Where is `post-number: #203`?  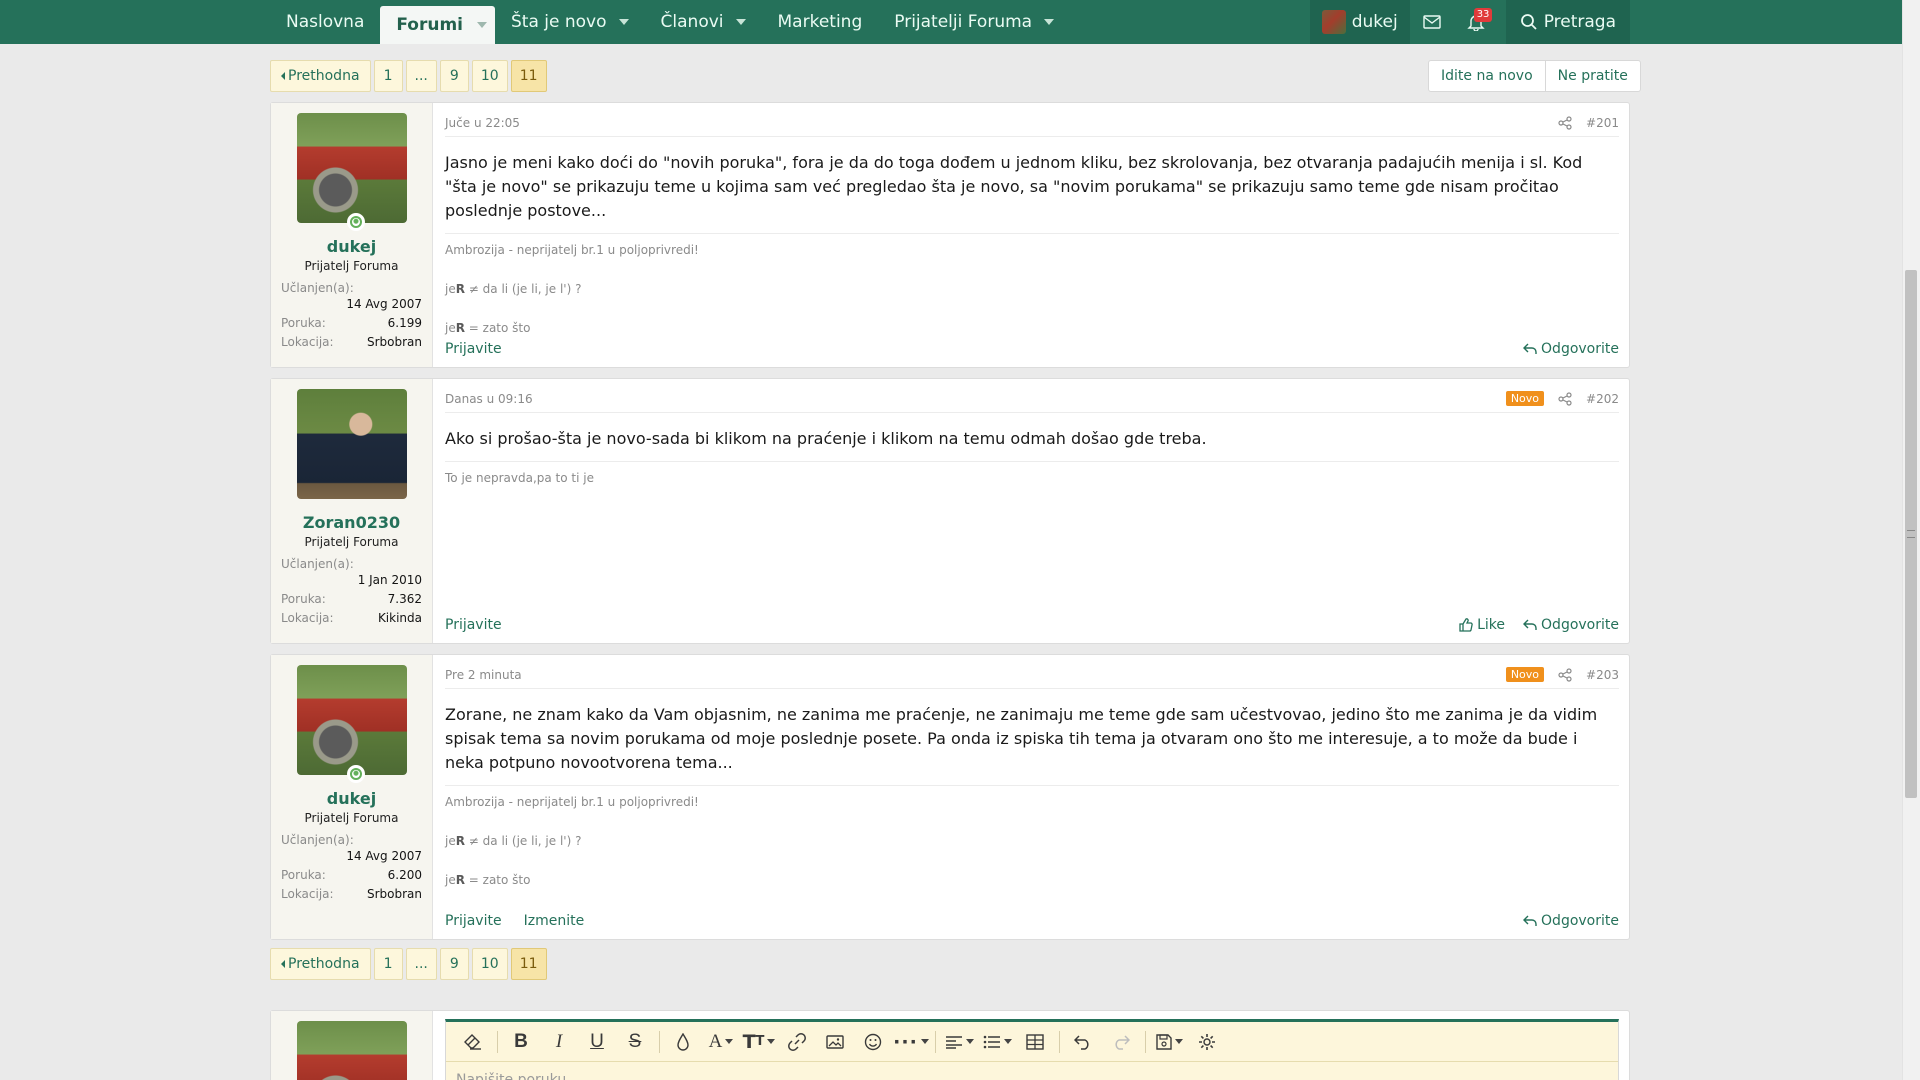 post-number: #203 is located at coordinates (1602, 675).